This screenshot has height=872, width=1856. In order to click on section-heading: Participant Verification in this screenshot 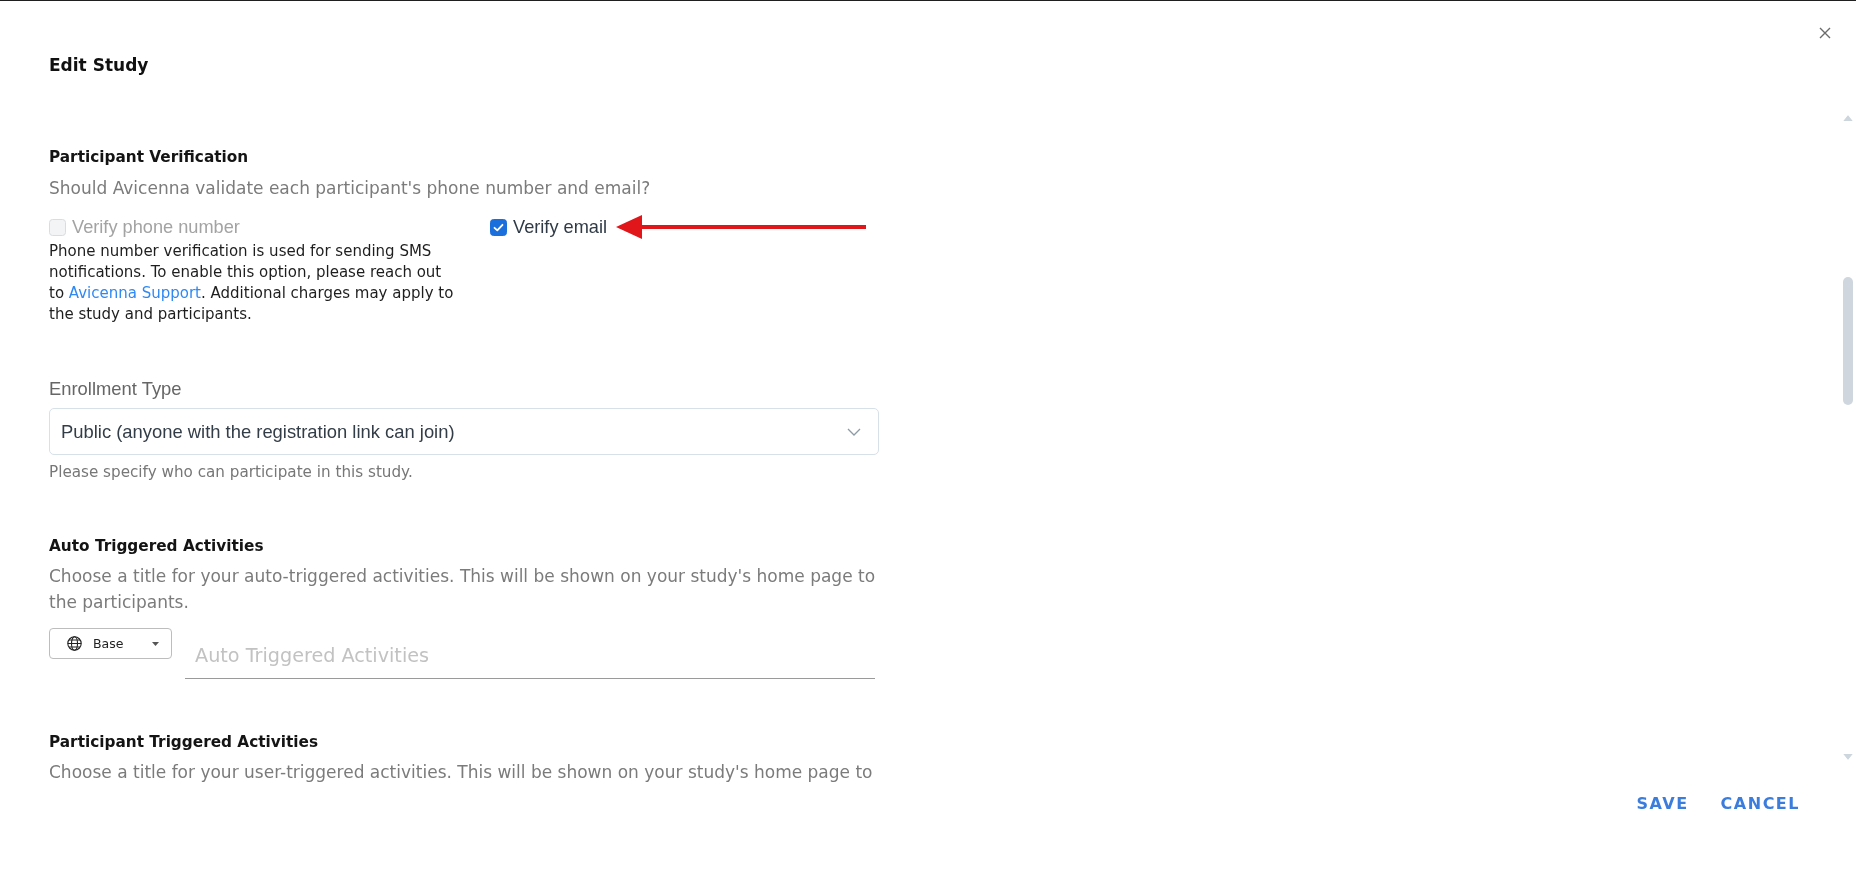, I will do `click(149, 157)`.